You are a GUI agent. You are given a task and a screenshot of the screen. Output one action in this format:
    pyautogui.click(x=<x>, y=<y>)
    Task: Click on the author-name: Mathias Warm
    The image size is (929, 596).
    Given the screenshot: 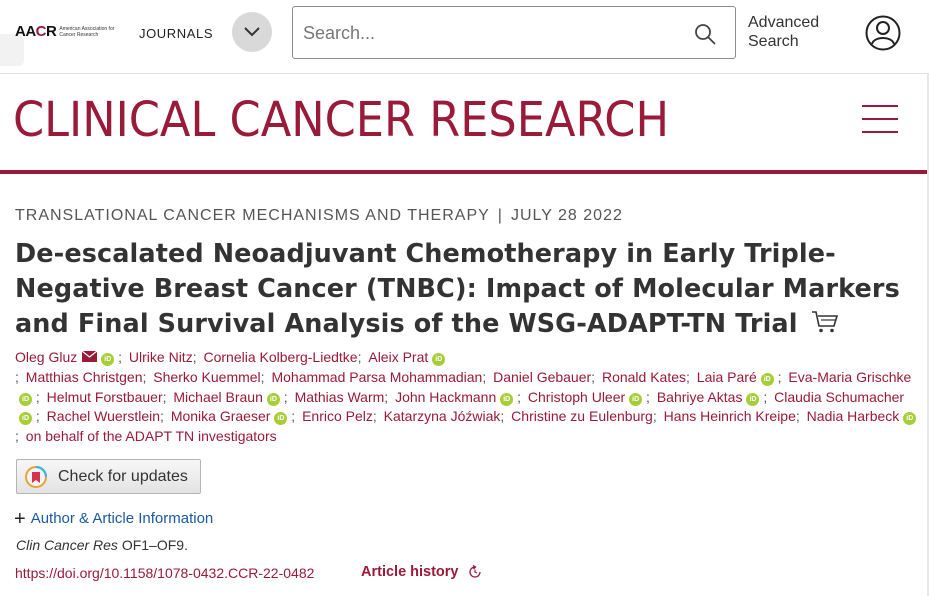 What is the action you would take?
    pyautogui.click(x=340, y=397)
    